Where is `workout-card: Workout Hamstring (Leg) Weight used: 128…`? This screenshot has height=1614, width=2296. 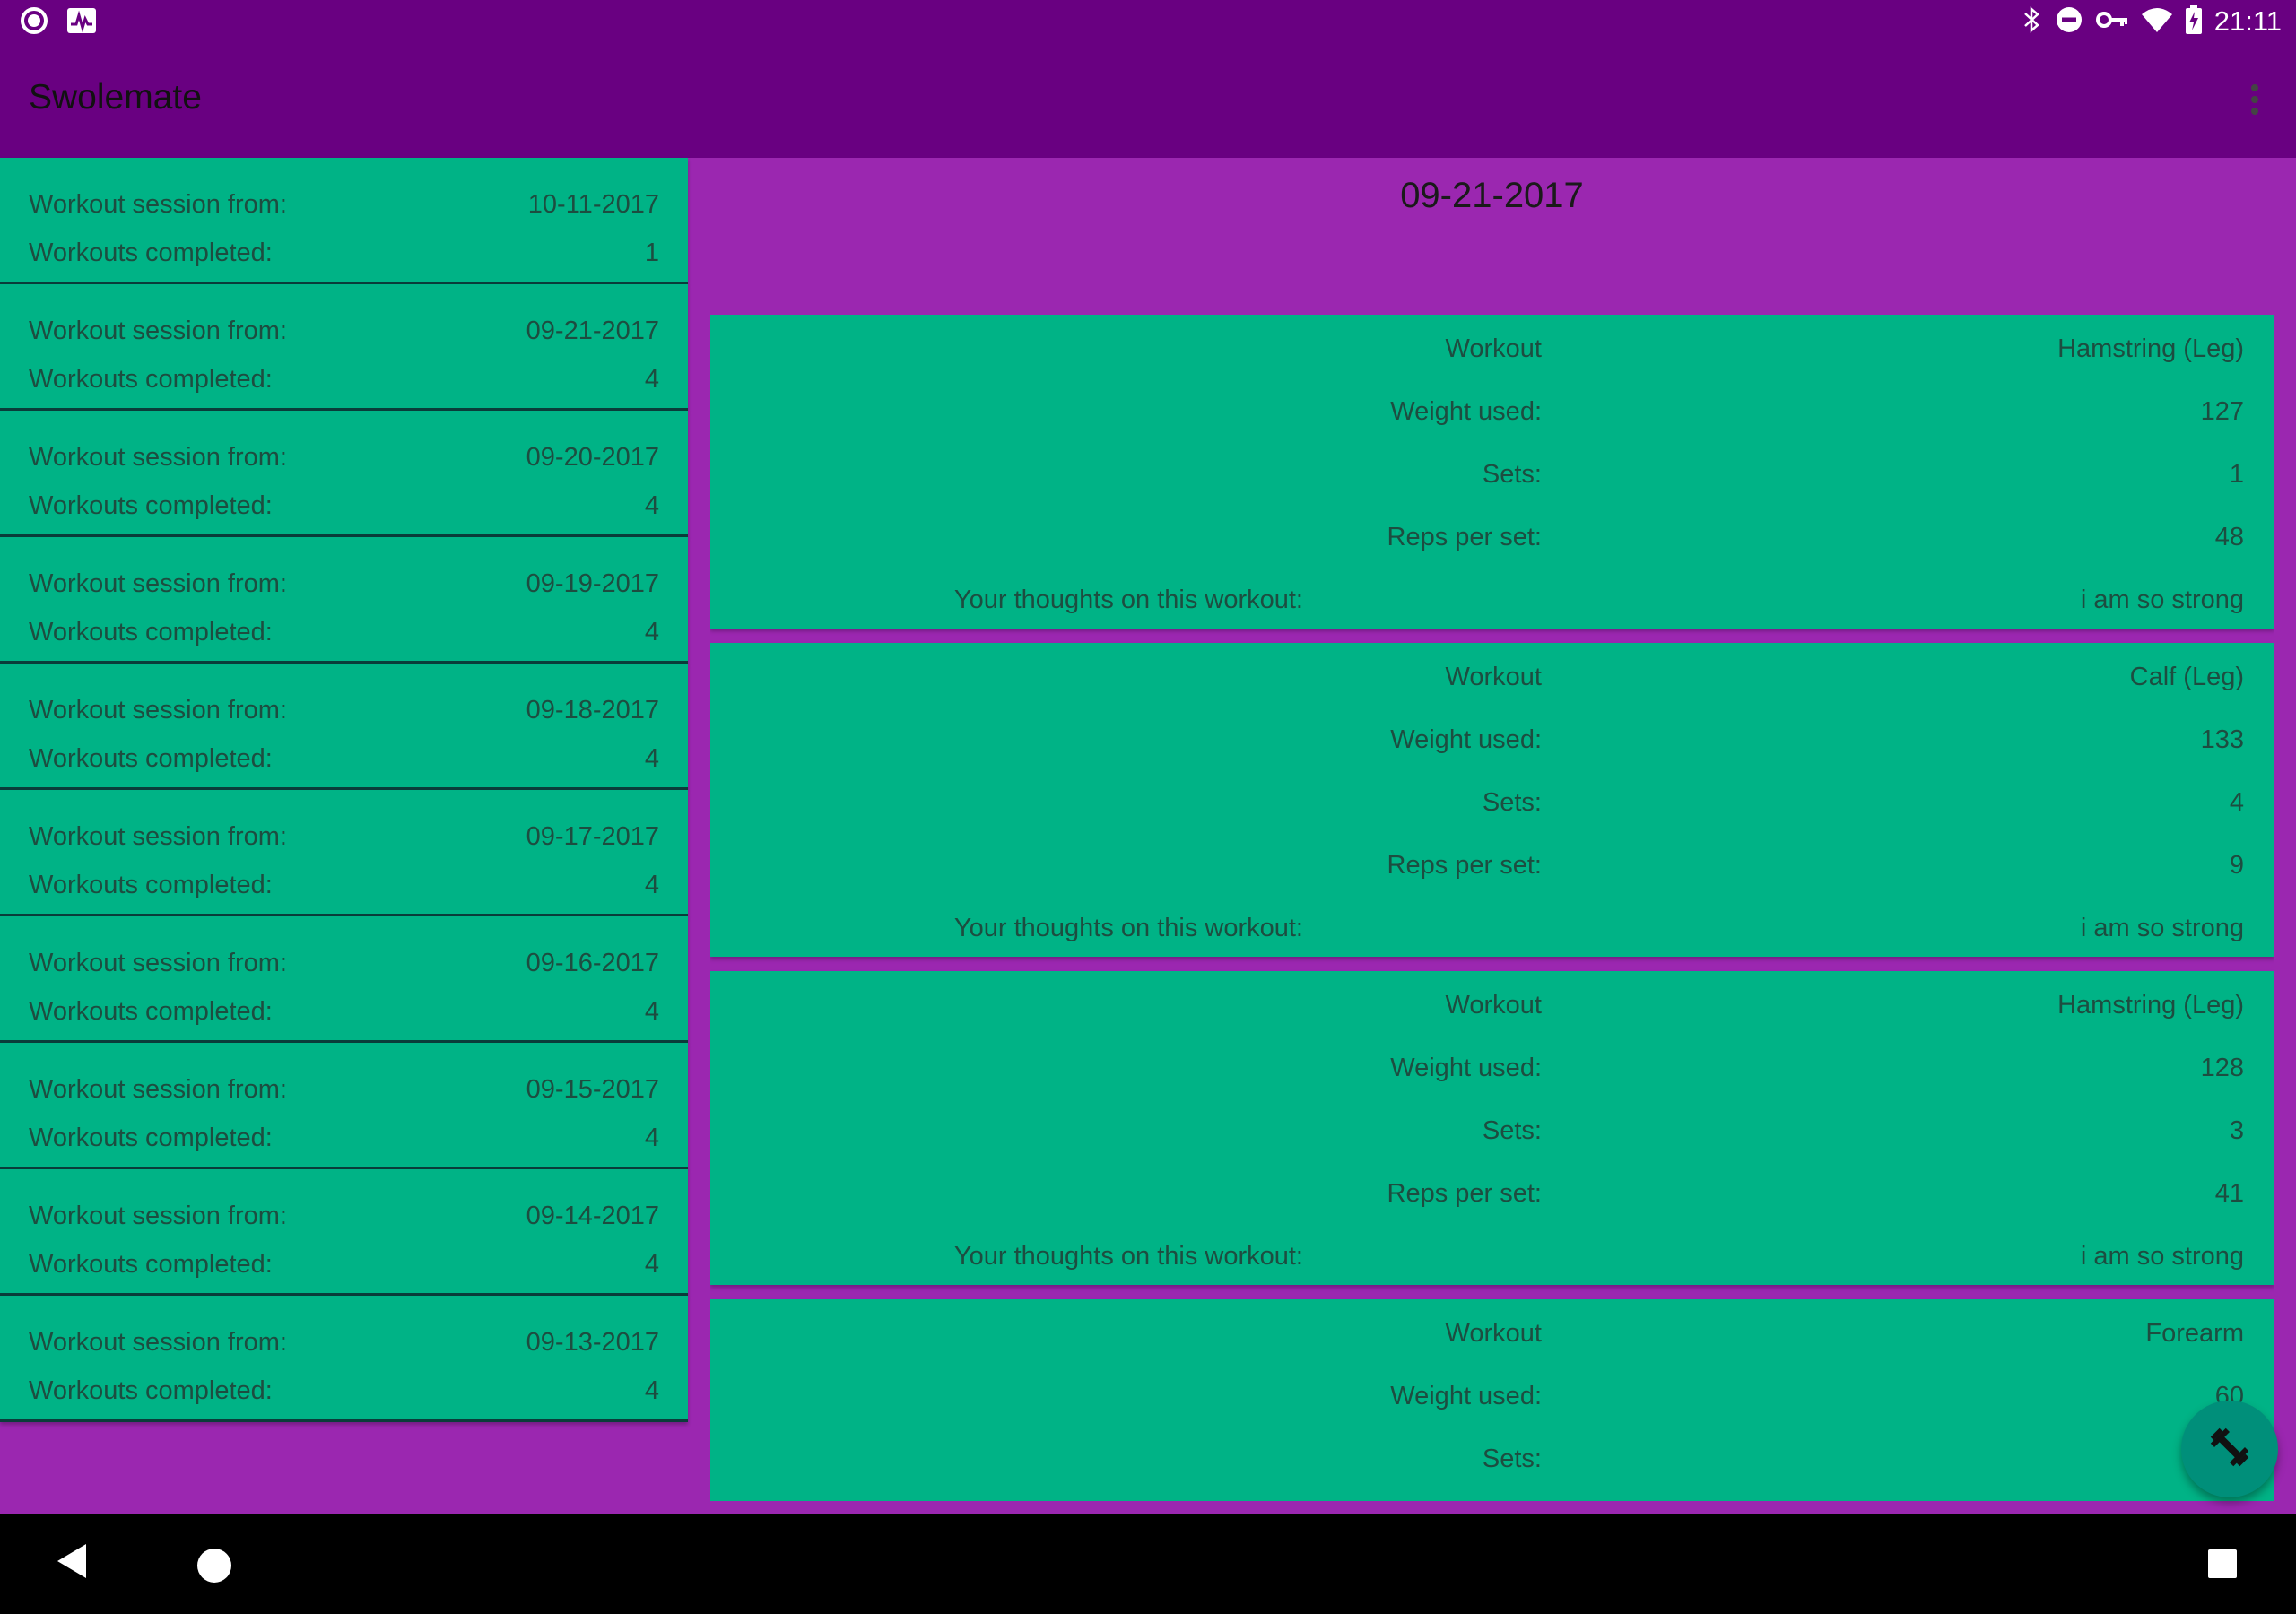 workout-card: Workout Hamstring (Leg) Weight used: 128… is located at coordinates (1492, 1128).